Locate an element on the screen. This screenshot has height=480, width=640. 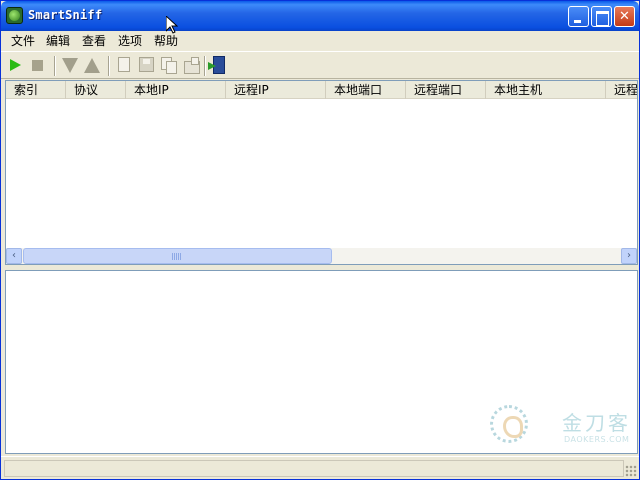
horizontal-scrollbar: ‹ › is located at coordinates (321, 256).